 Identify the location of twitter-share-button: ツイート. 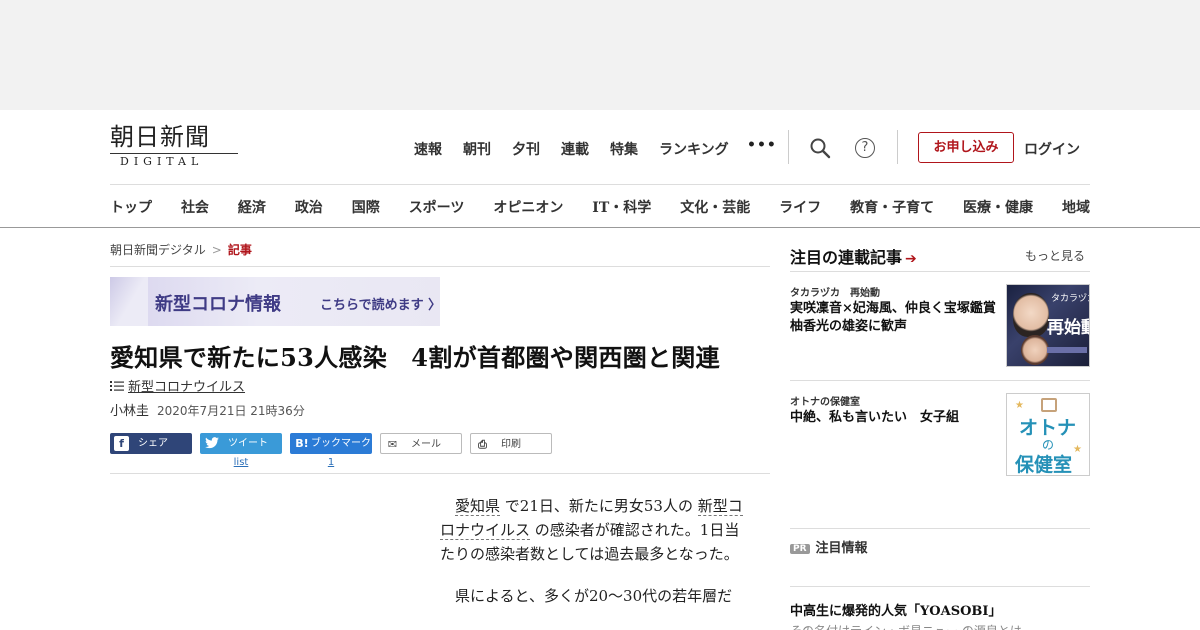
(241, 443).